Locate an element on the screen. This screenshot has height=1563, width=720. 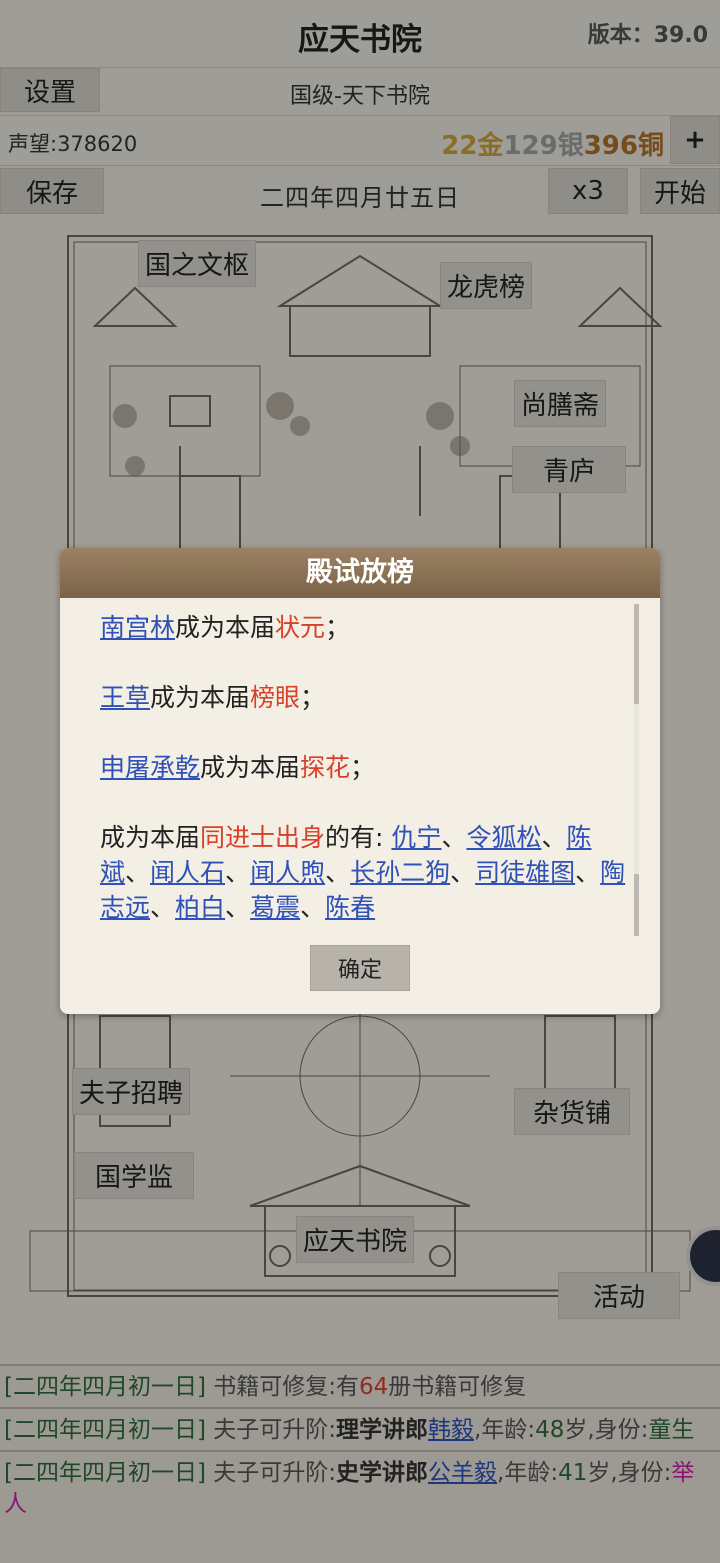
tongjinshi-name-link: 闻人石 is located at coordinates (187, 872).